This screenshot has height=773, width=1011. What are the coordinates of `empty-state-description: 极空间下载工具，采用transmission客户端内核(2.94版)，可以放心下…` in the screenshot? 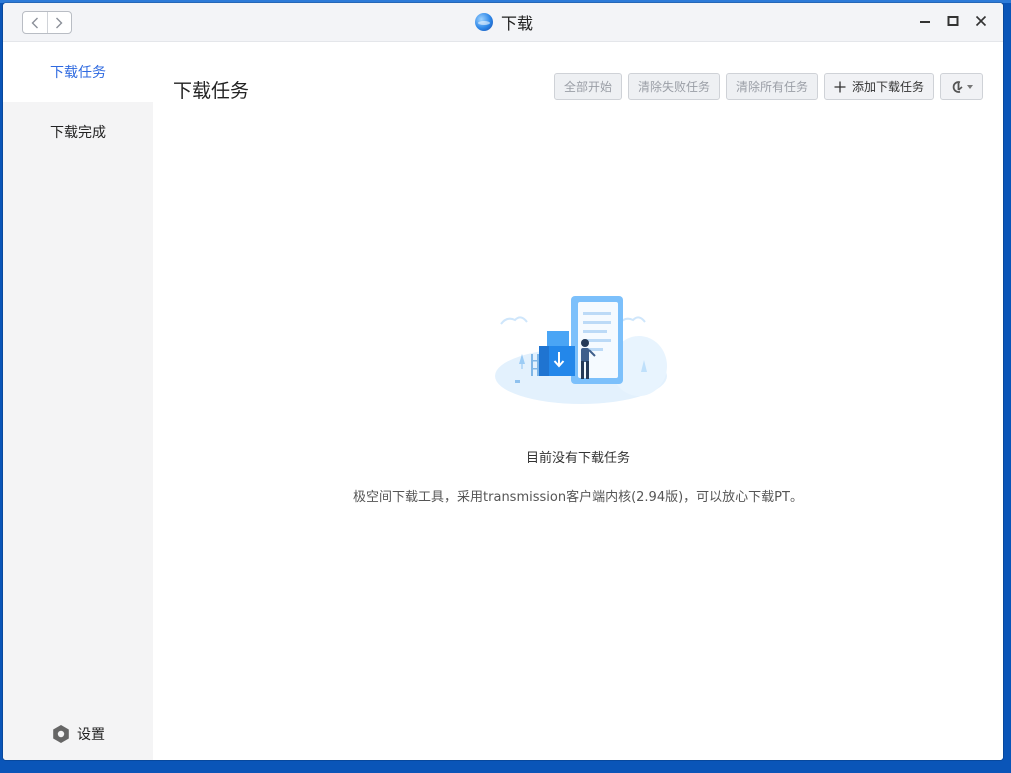 It's located at (578, 497).